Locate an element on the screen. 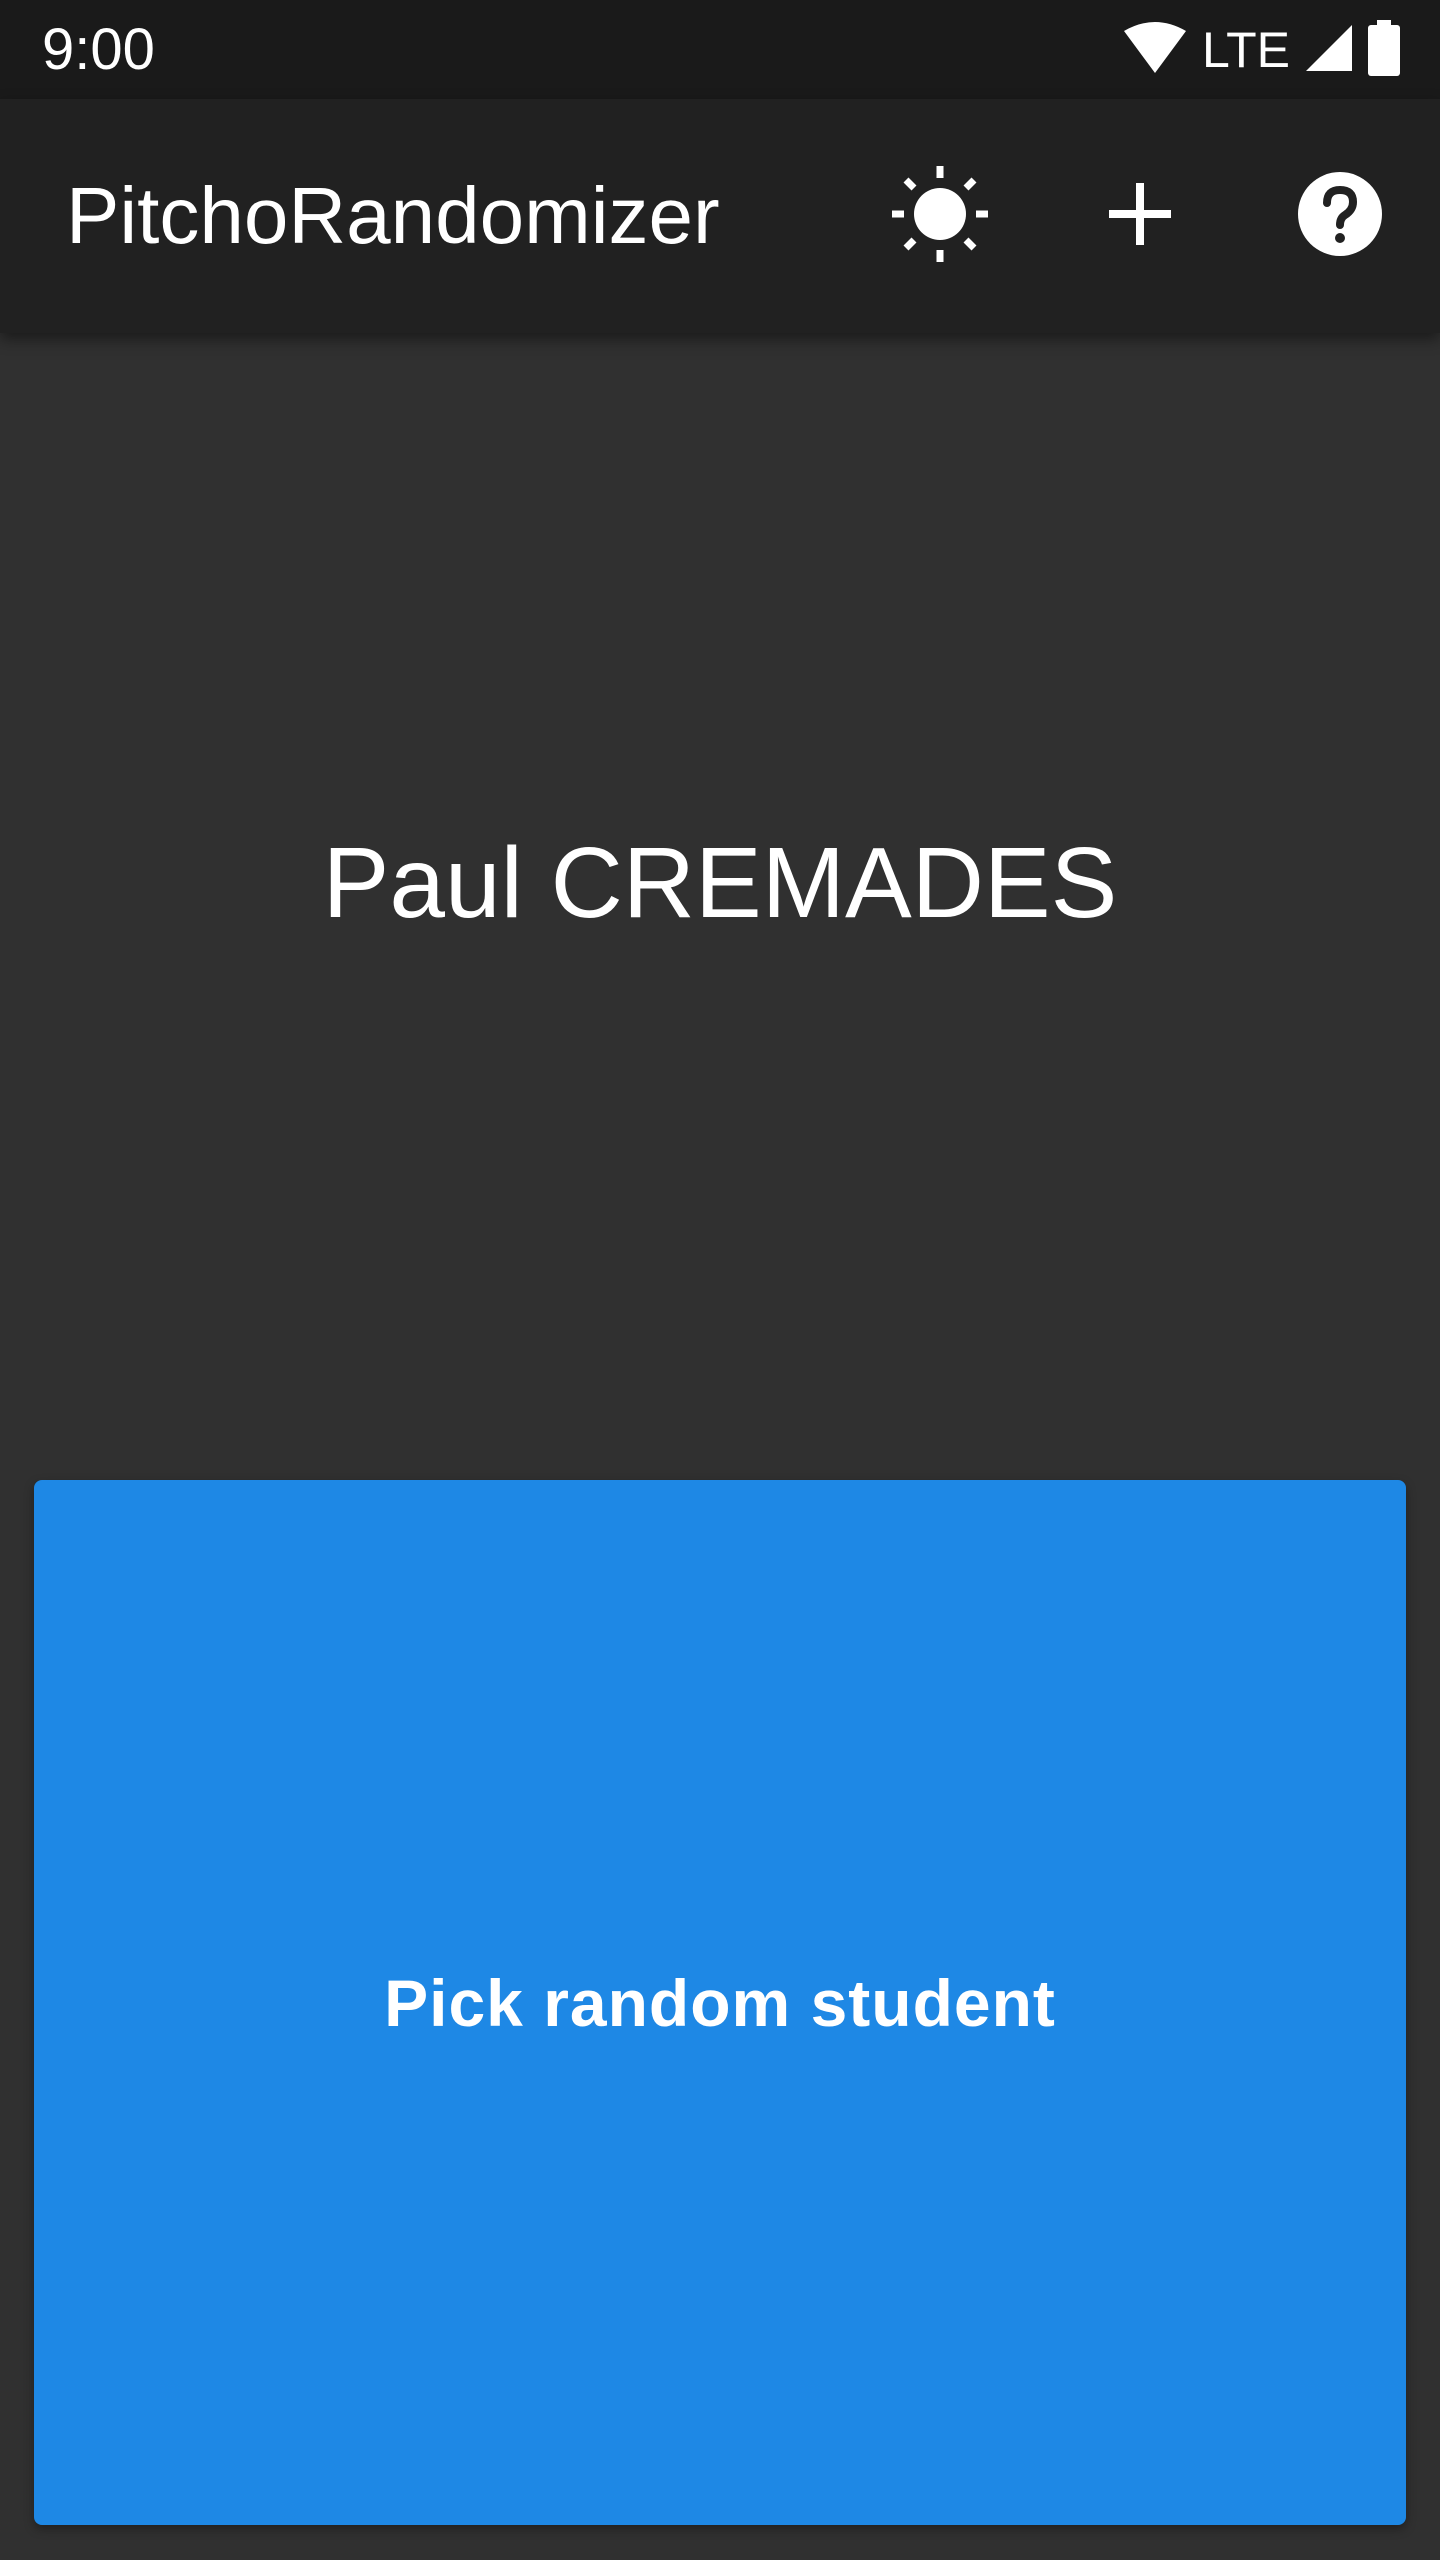 Image resolution: width=1440 pixels, height=2560 pixels. status-icons: LTE is located at coordinates (1261, 50).